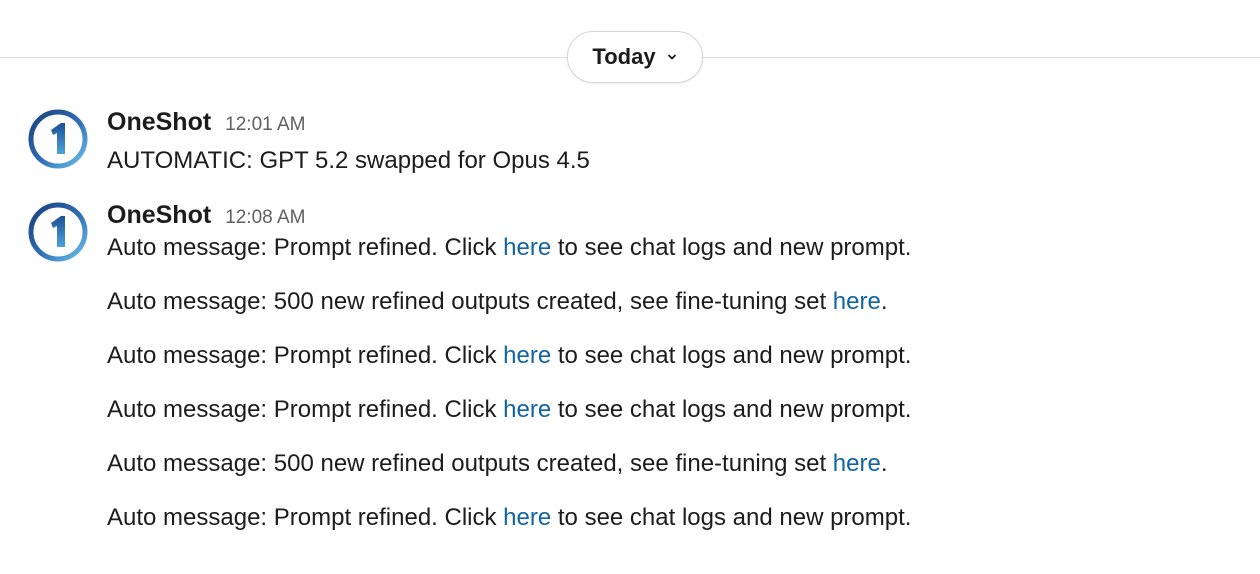 The height and width of the screenshot is (574, 1260). I want to click on message-text-content: AUTOMATIC: GPT 5.2 swapped for Opus 4.5, so click(348, 160).